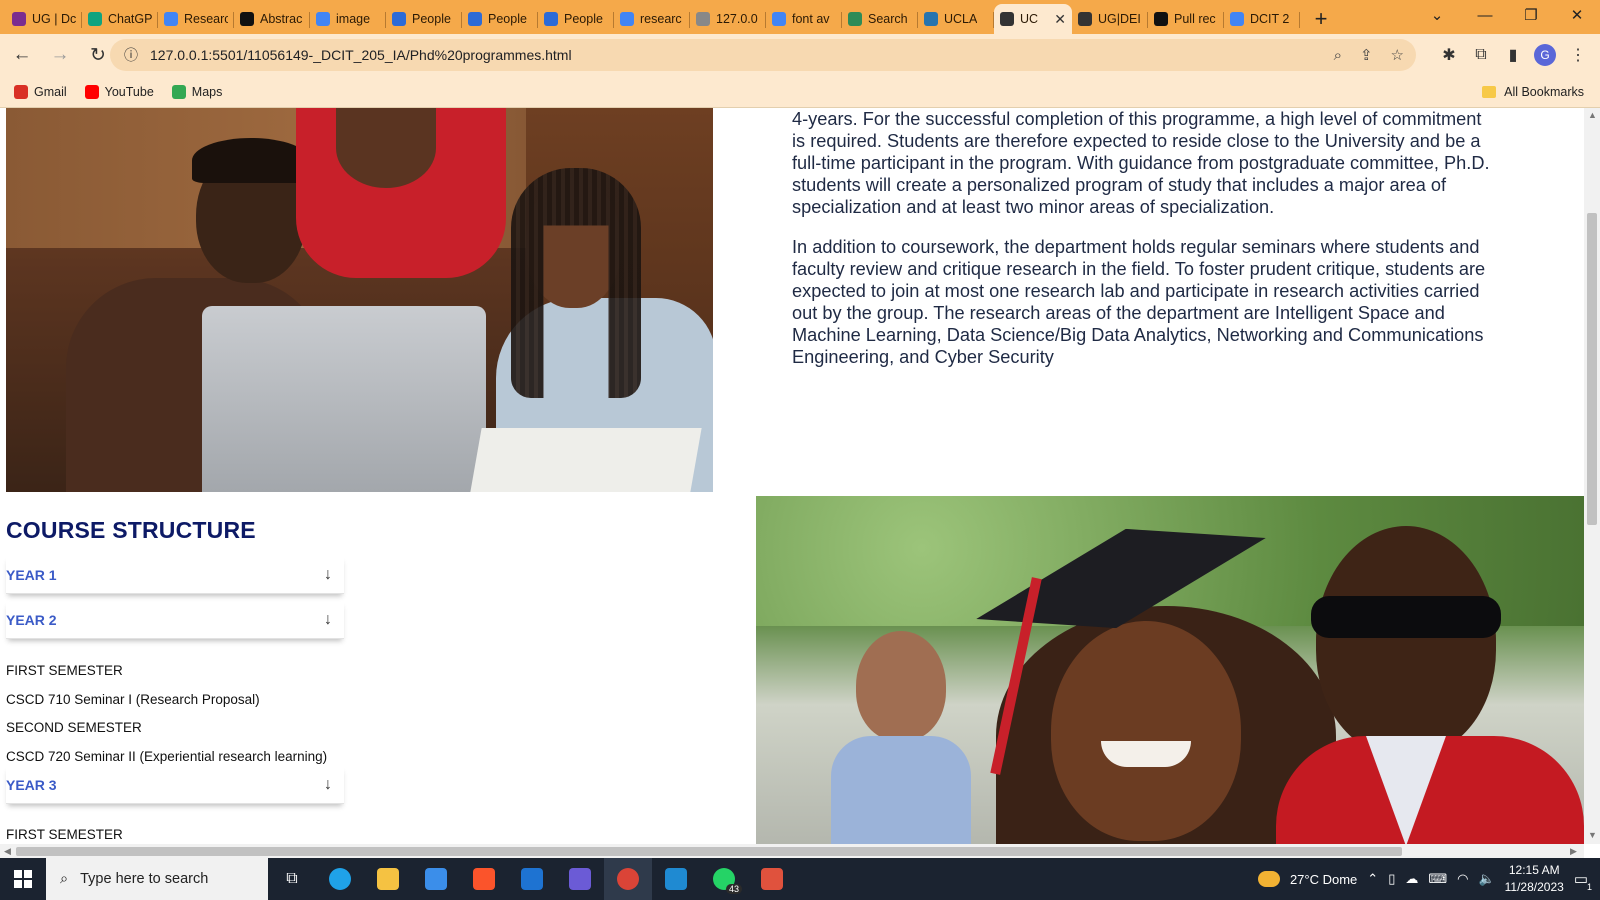 This screenshot has height=900, width=1600. I want to click on browser-tab: UCLA, so click(956, 19).